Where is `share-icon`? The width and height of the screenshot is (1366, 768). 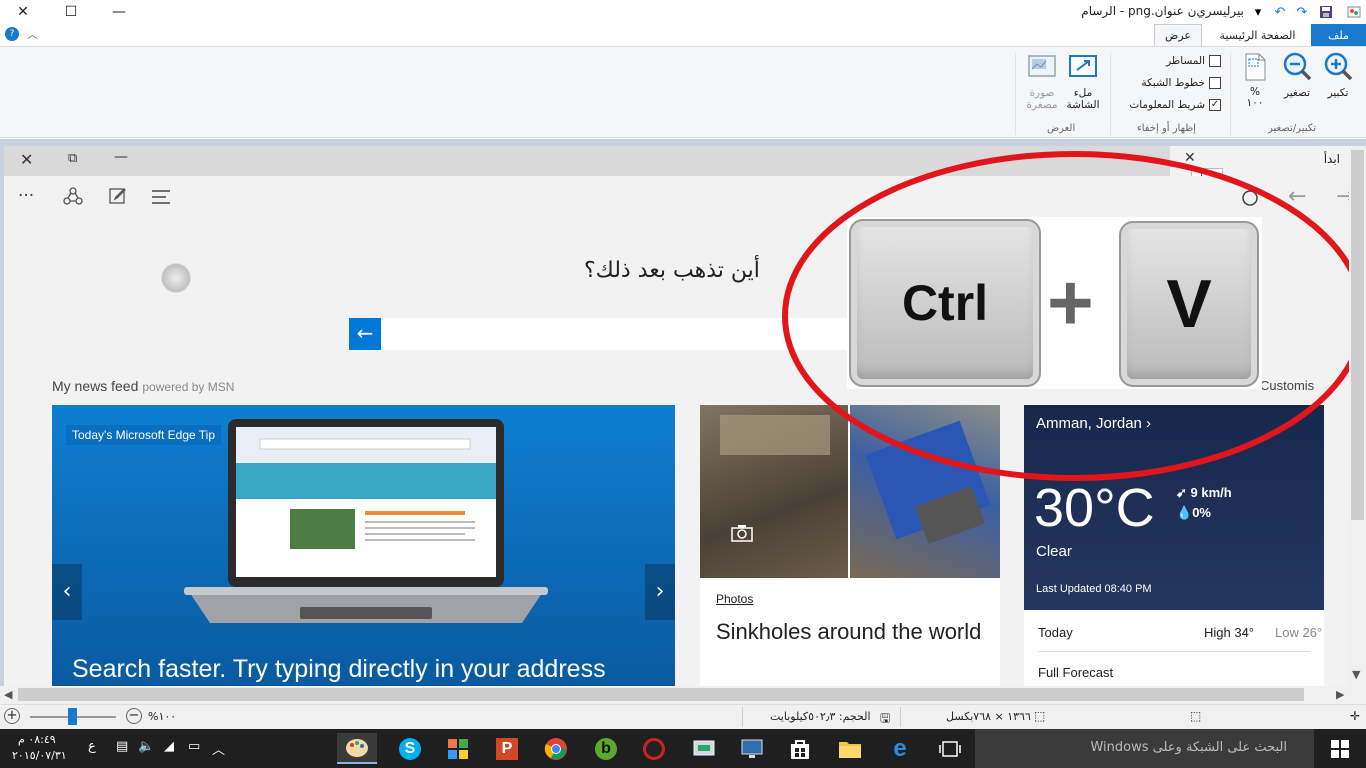
share-icon is located at coordinates (73, 199).